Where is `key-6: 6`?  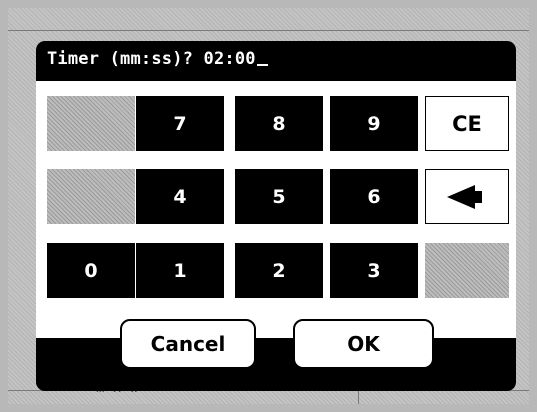 key-6: 6 is located at coordinates (374, 196).